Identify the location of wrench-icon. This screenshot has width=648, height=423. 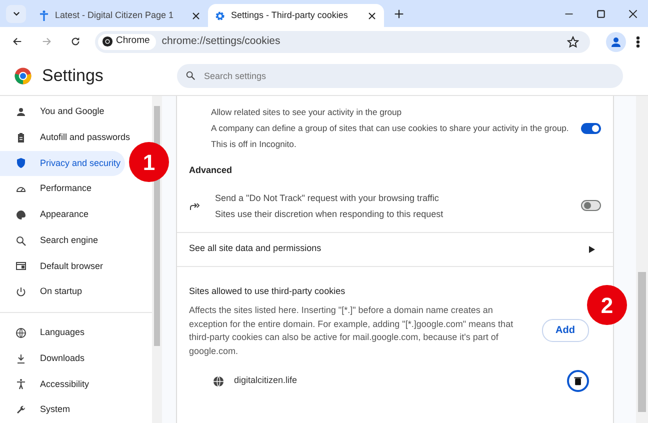
(21, 410).